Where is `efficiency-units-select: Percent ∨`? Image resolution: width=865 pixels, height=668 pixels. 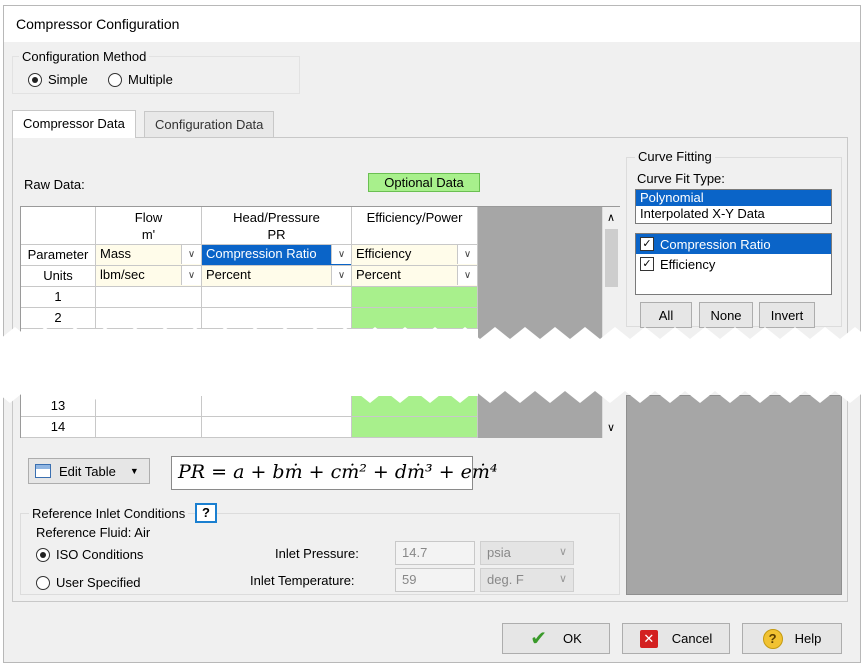 efficiency-units-select: Percent ∨ is located at coordinates (415, 276).